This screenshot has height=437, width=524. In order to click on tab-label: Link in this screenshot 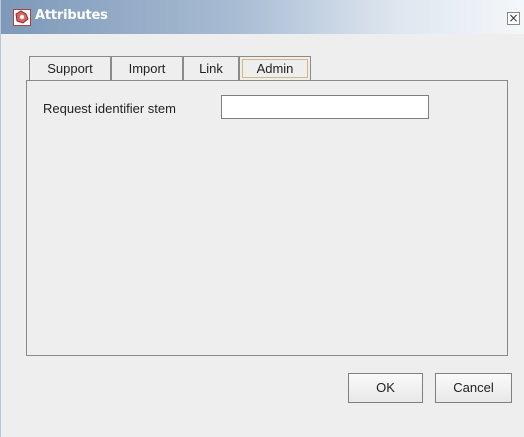, I will do `click(211, 68)`.